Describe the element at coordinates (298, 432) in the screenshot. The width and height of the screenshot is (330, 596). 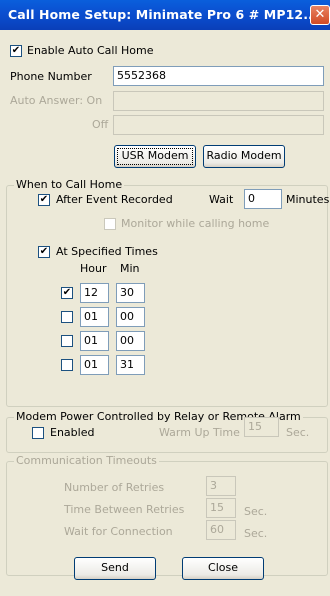
I see `warm-up-unit-label: Sec.` at that location.